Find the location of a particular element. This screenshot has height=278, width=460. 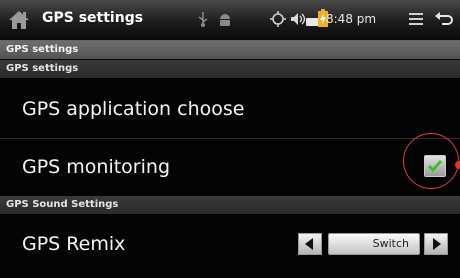

arrow-left-icon is located at coordinates (309, 244).